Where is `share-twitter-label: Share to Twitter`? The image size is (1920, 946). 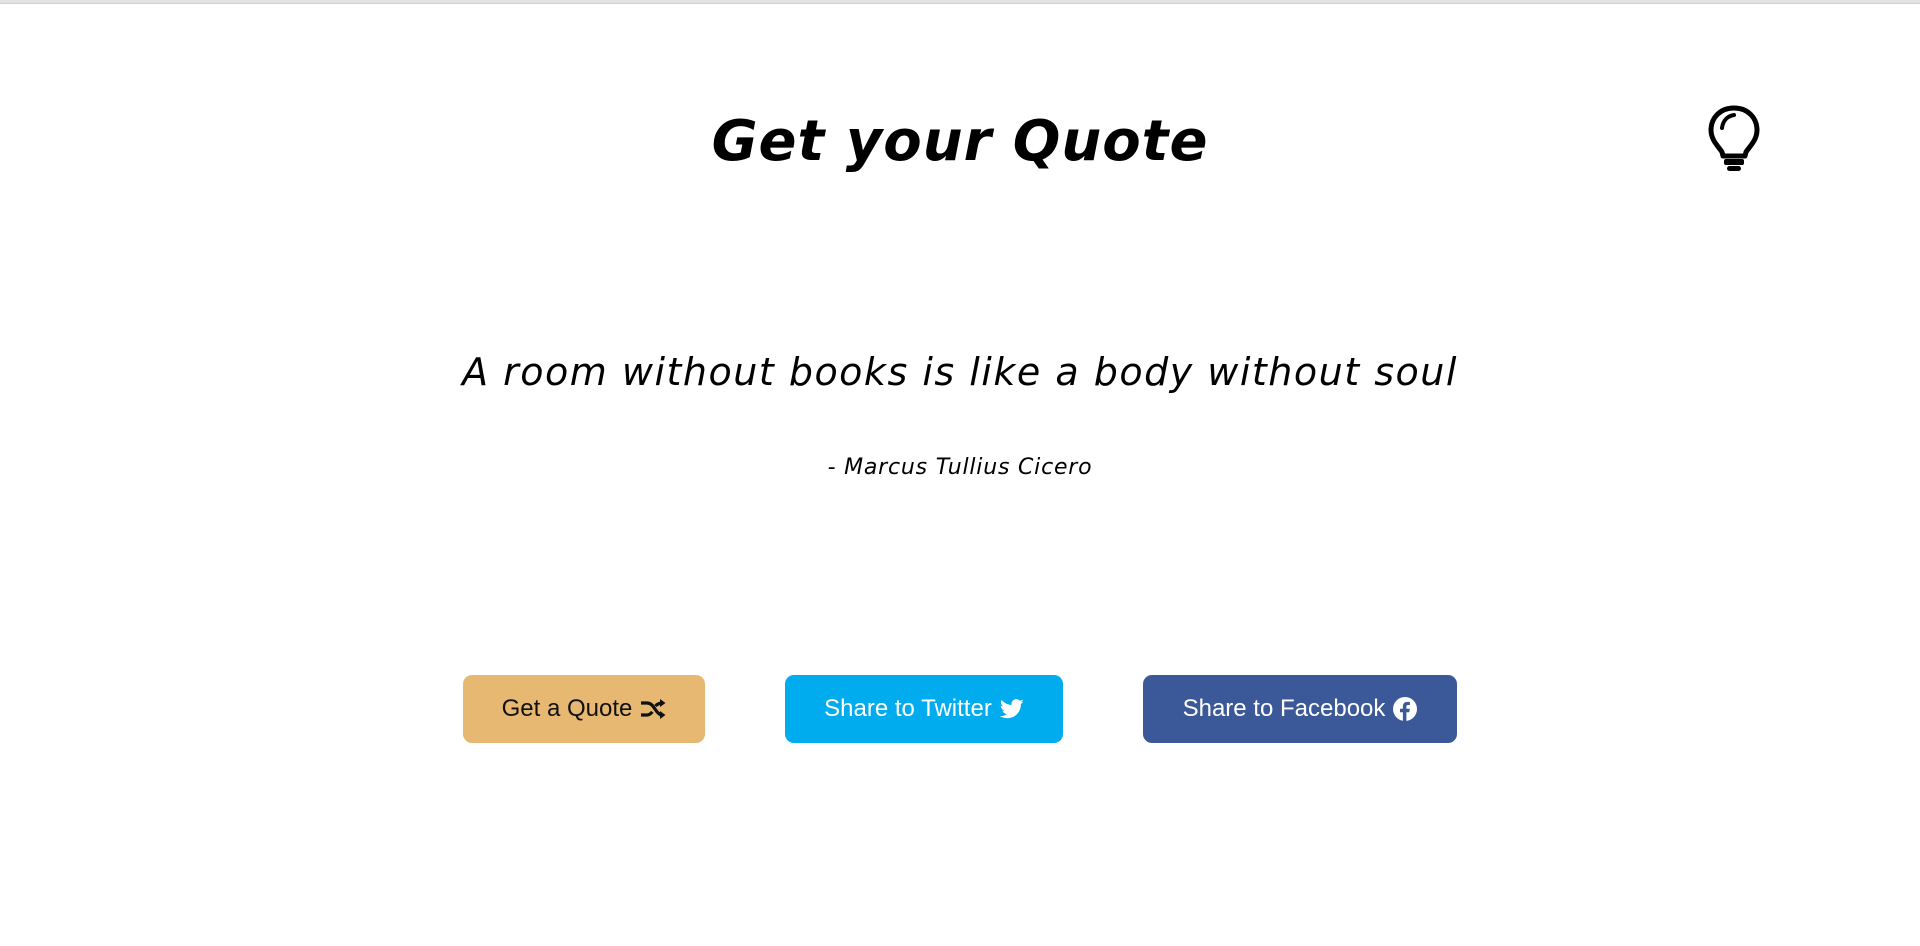
share-twitter-label: Share to Twitter is located at coordinates (908, 708).